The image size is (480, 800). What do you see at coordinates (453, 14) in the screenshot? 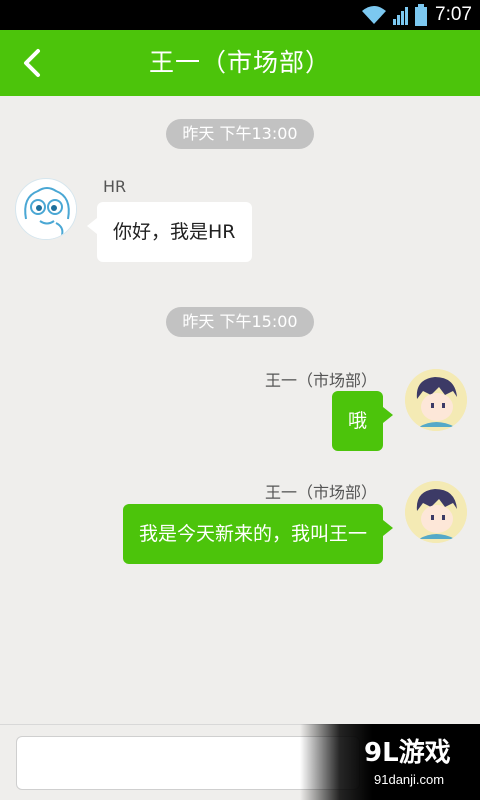
I see `status-clock: 7:07` at bounding box center [453, 14].